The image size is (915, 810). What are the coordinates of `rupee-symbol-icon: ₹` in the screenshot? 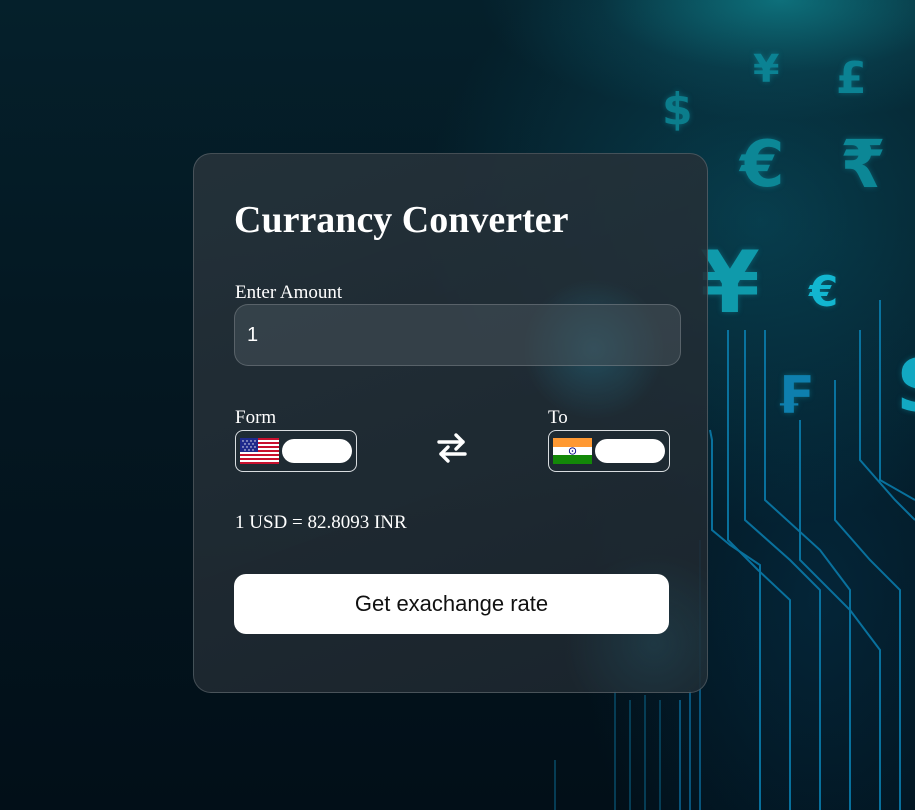 It's located at (863, 164).